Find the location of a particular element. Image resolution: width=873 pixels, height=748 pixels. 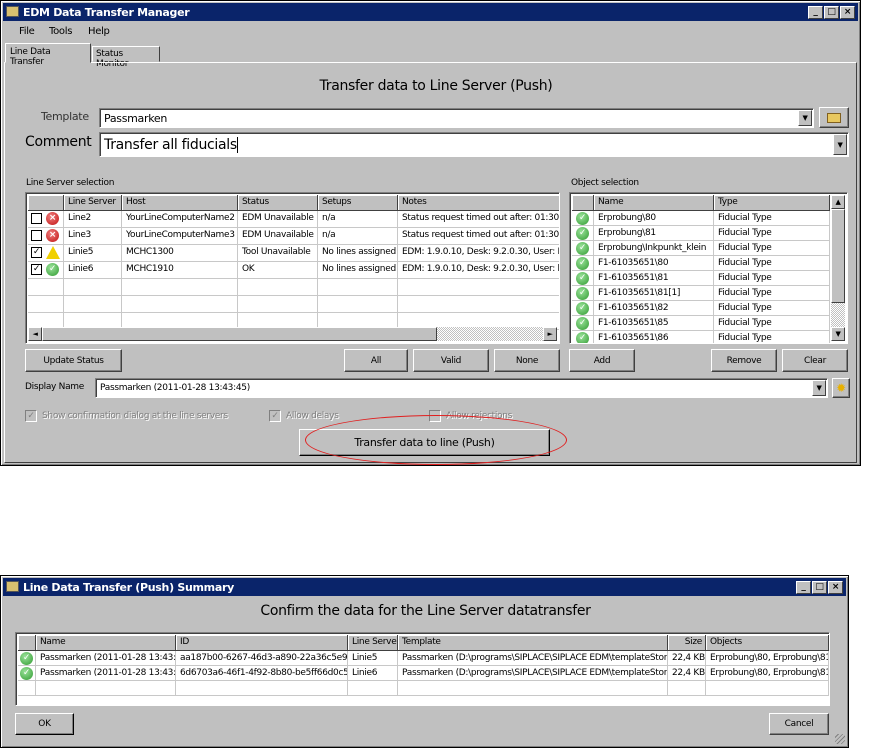

ok-button: OK is located at coordinates (44, 724).